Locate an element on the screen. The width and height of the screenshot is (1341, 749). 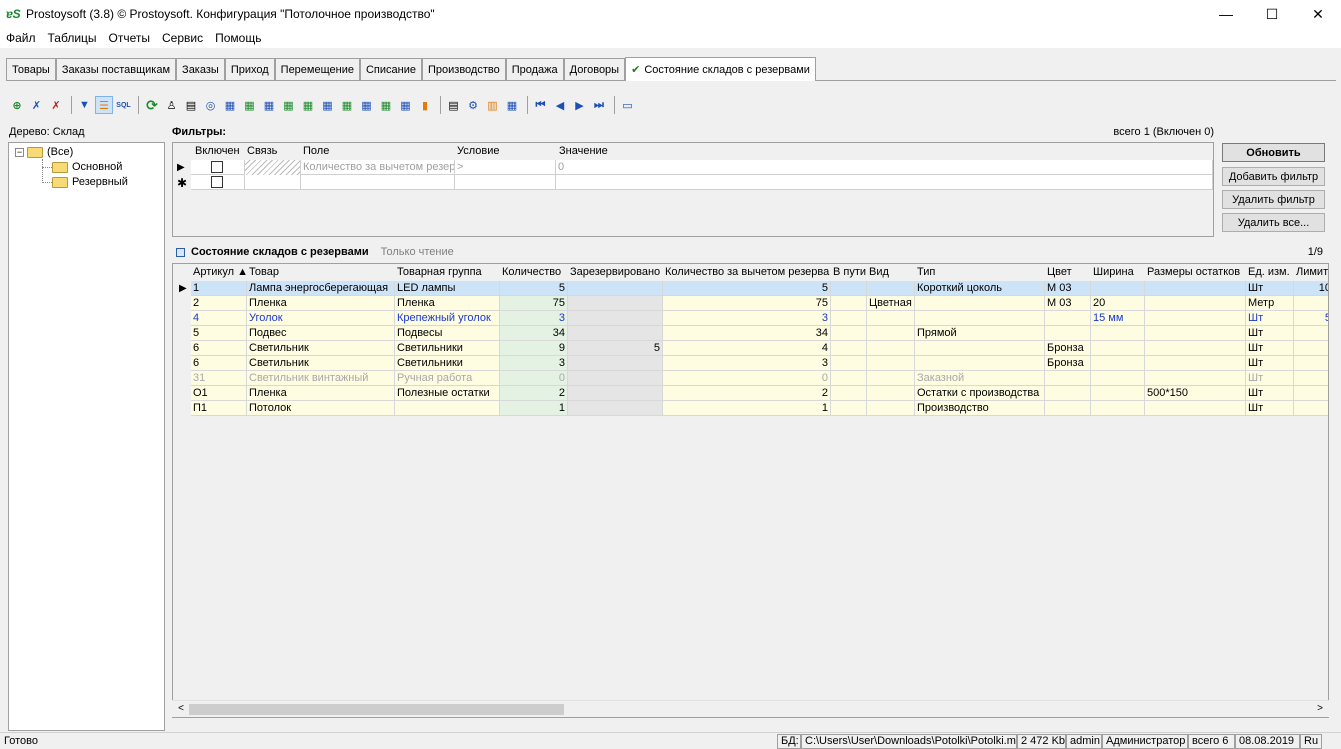
scroll-left-icon: < is located at coordinates (181, 709).